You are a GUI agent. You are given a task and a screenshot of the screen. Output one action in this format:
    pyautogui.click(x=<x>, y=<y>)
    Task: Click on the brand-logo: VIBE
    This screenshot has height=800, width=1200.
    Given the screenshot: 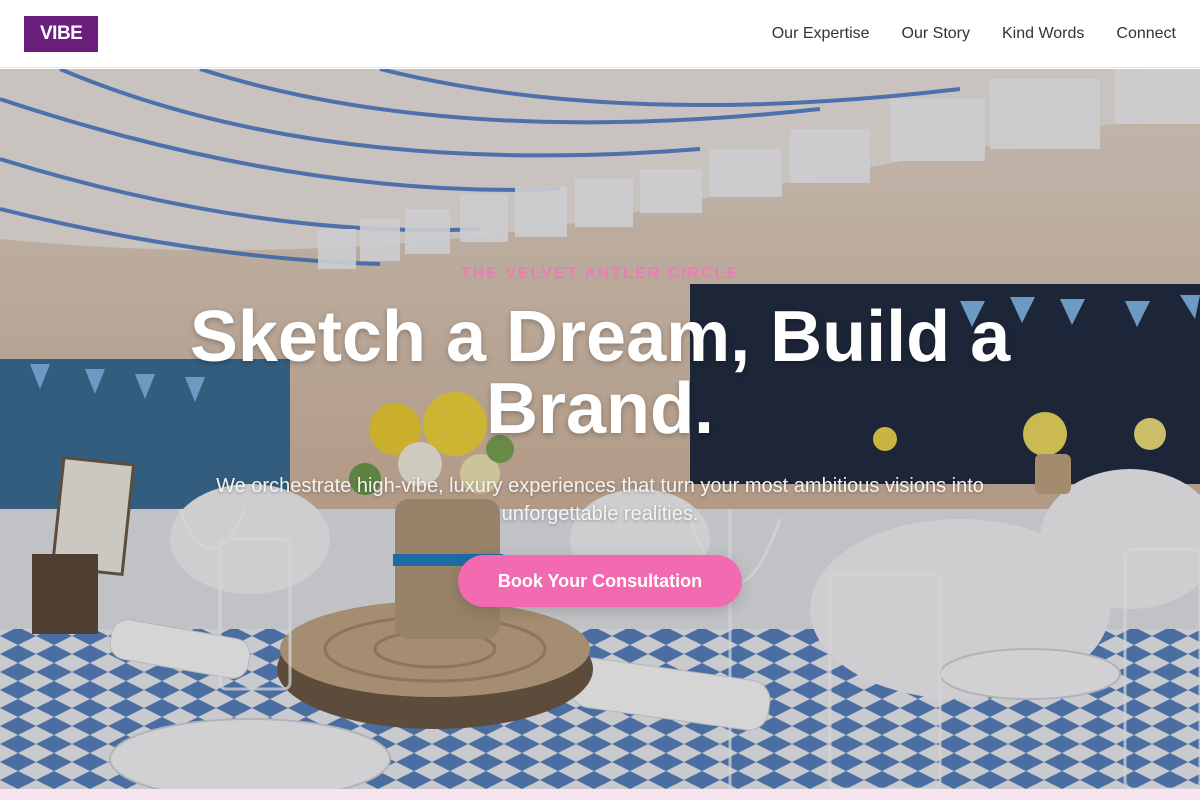 What is the action you would take?
    pyautogui.click(x=61, y=33)
    